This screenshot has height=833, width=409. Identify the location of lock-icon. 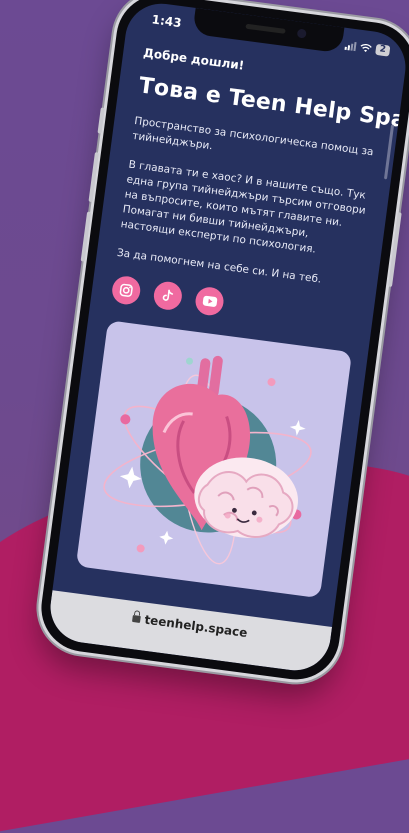
(136, 619).